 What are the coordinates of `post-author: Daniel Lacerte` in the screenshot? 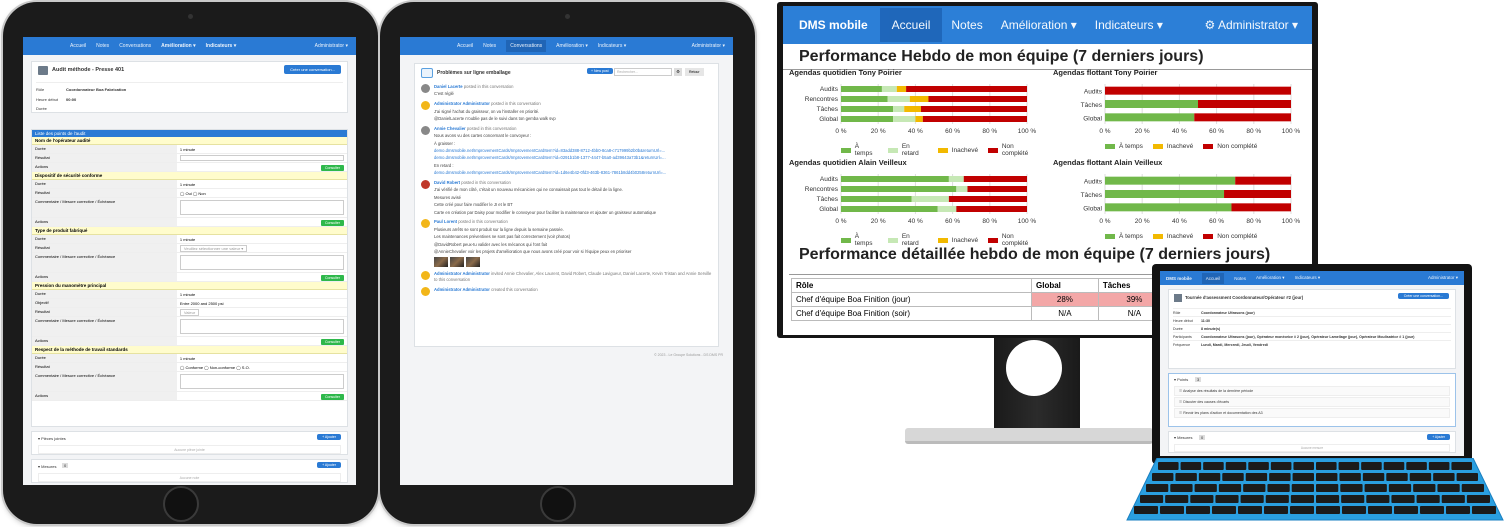 It's located at (448, 86).